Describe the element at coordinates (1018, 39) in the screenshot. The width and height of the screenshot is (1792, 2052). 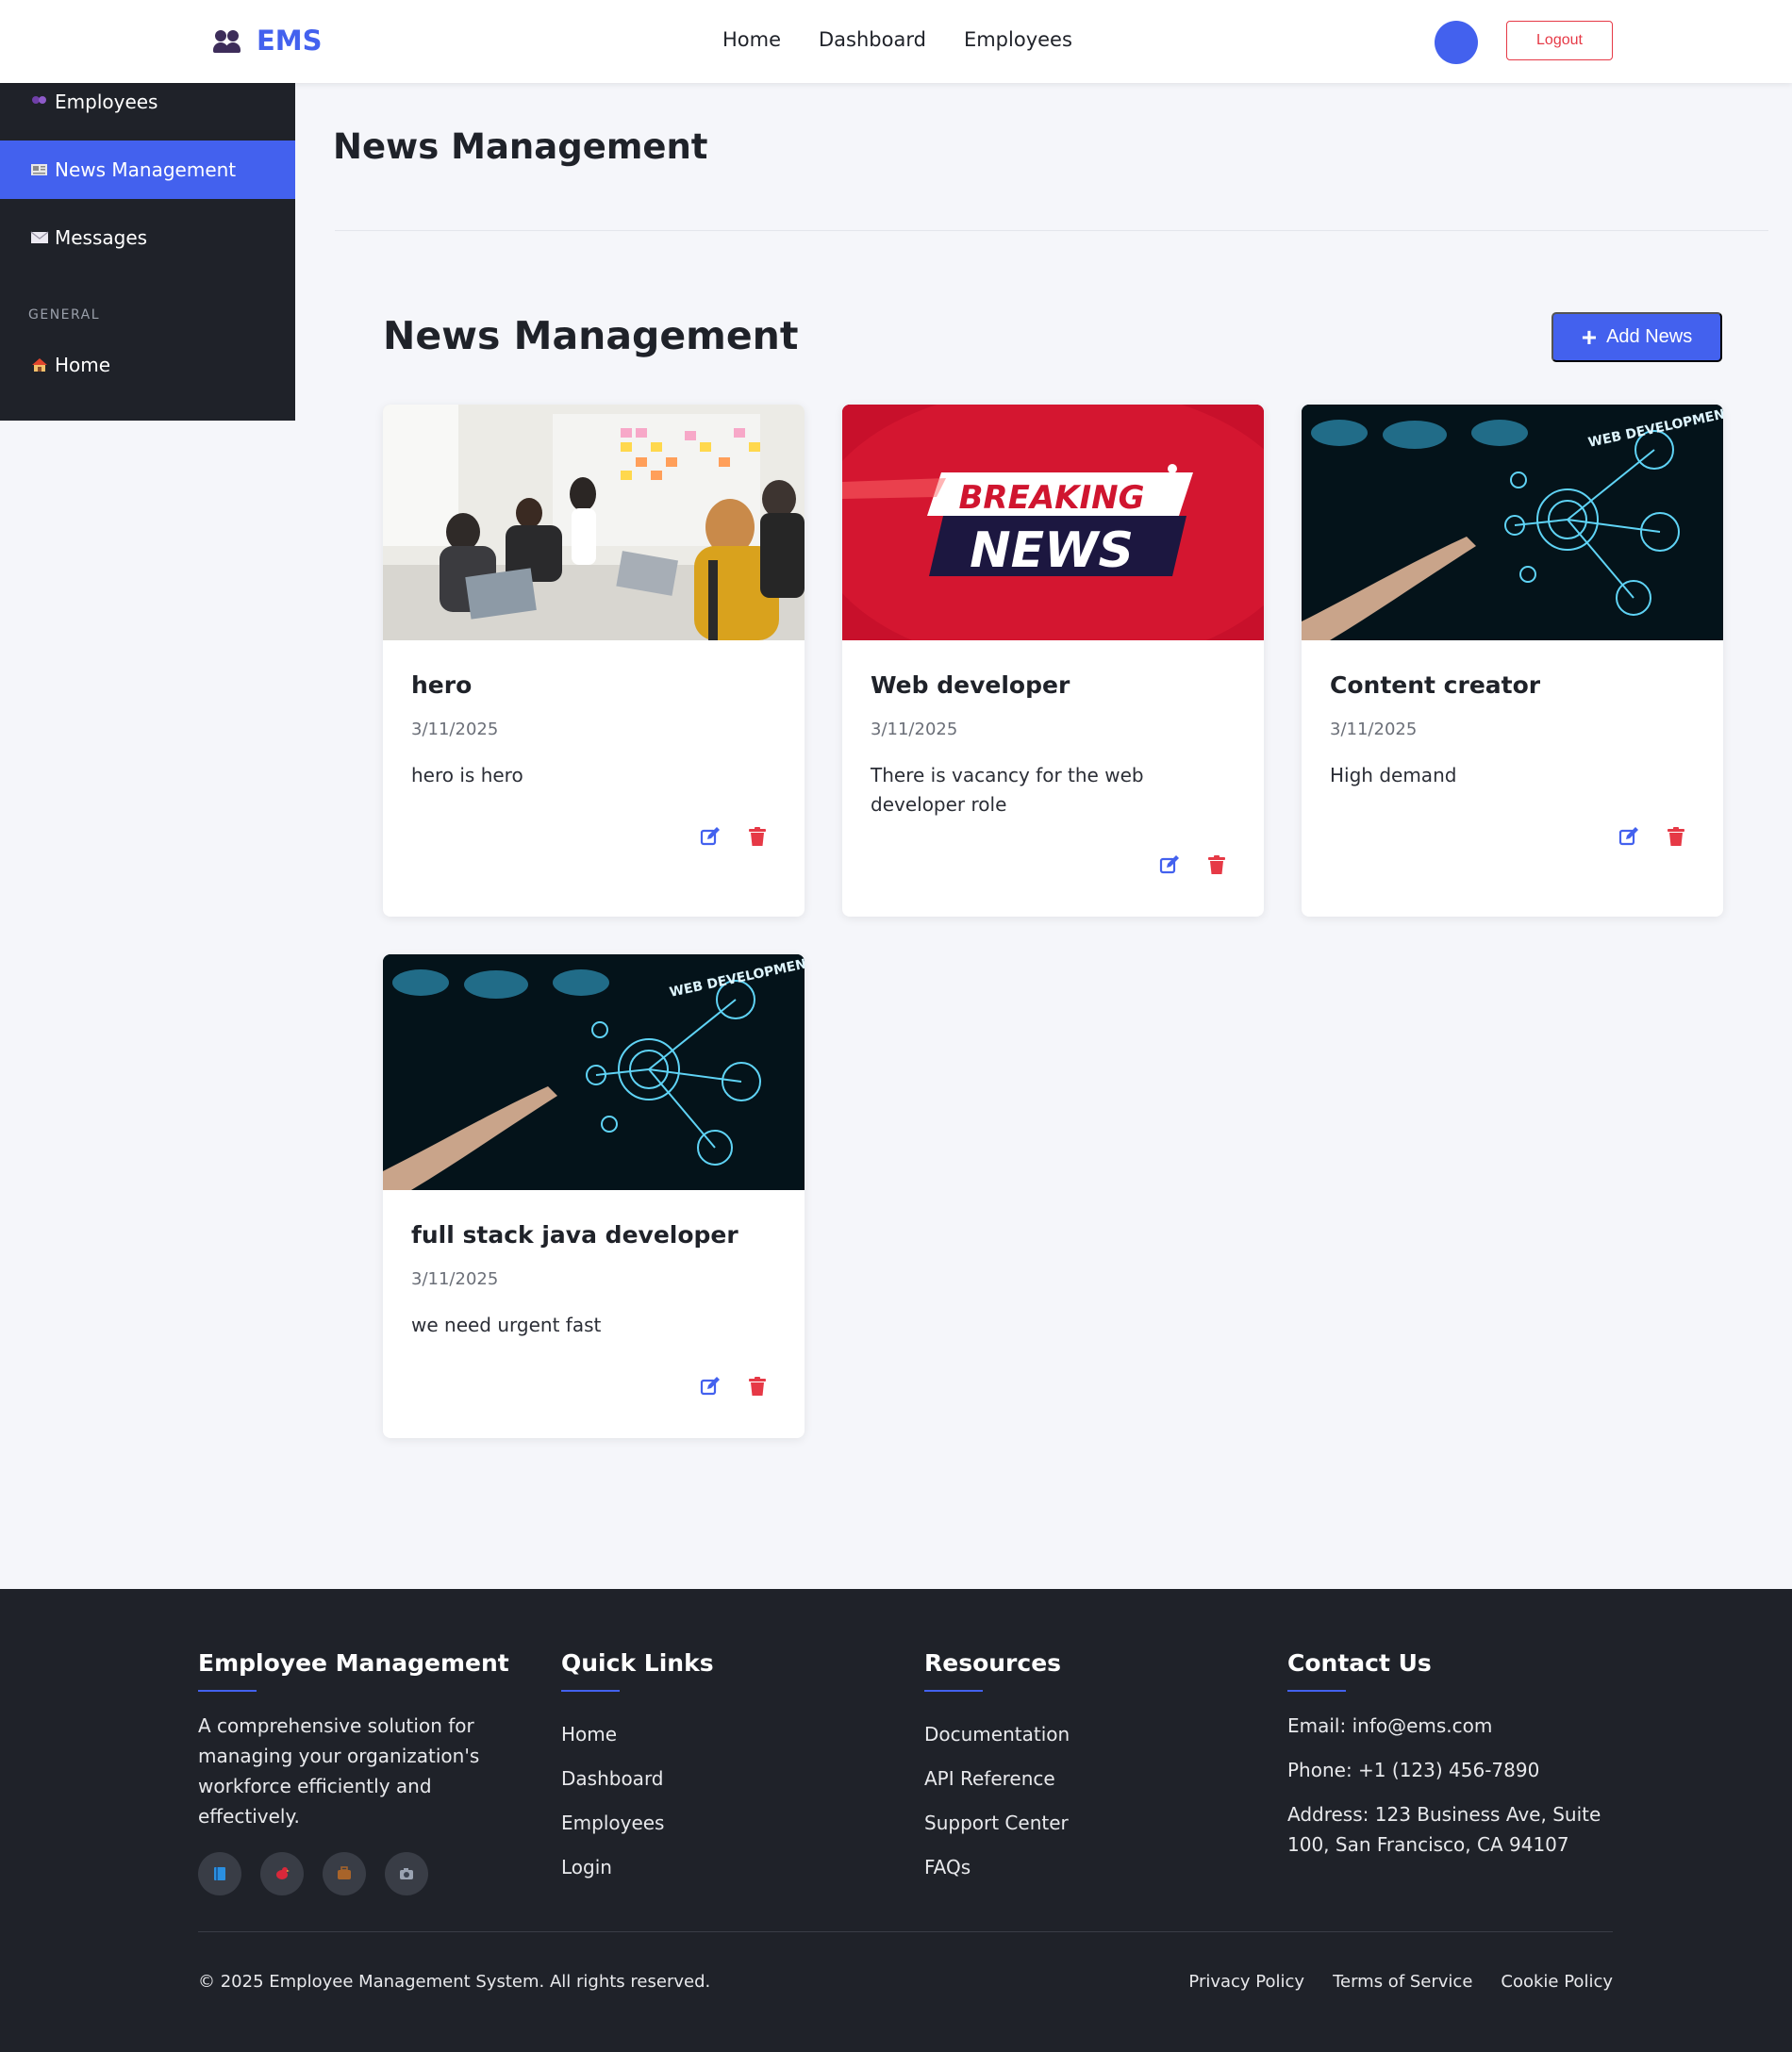
I see `nav-employees-link: Employees` at that location.